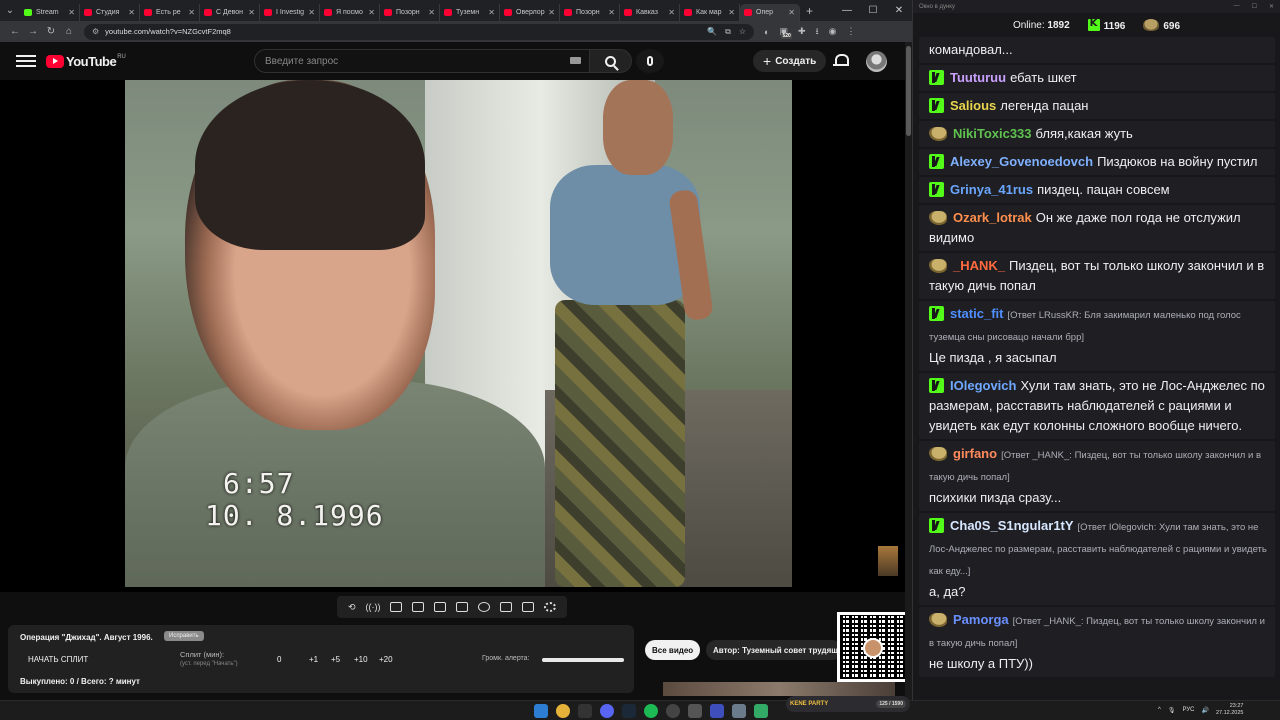 The height and width of the screenshot is (720, 1280). Describe the element at coordinates (848, 704) in the screenshot. I see `kene-party-widget: KENE PARTY 125 / 1590` at that location.